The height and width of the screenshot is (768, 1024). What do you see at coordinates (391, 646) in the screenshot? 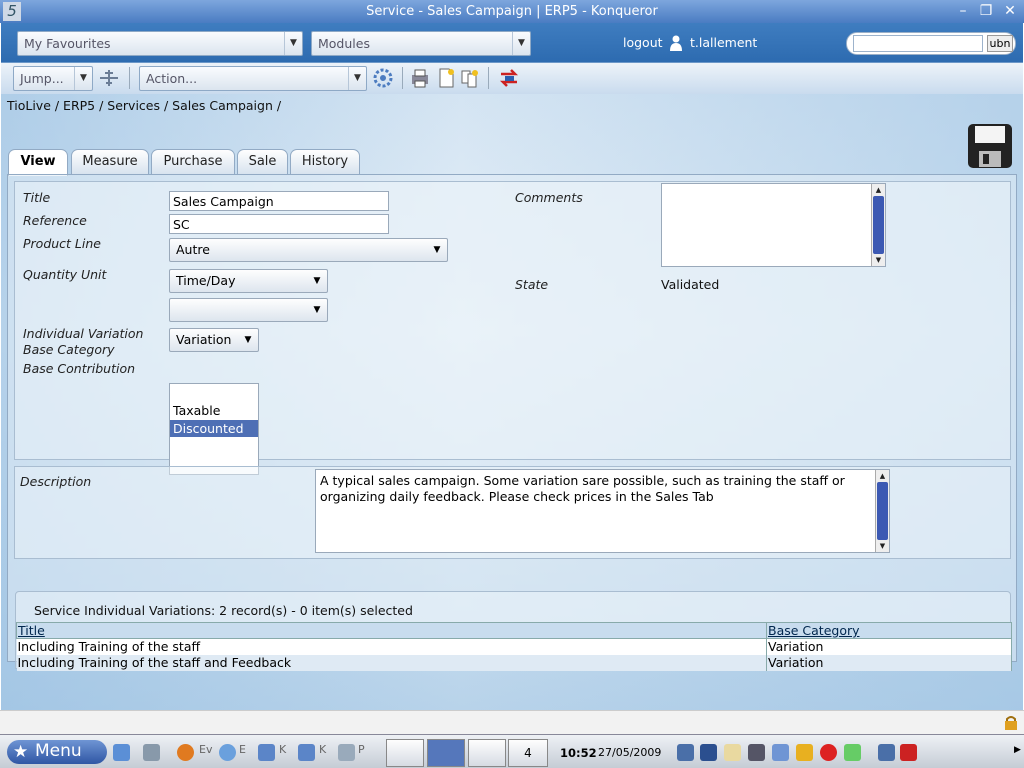
I see `cell-title: Including Training of the staff` at bounding box center [391, 646].